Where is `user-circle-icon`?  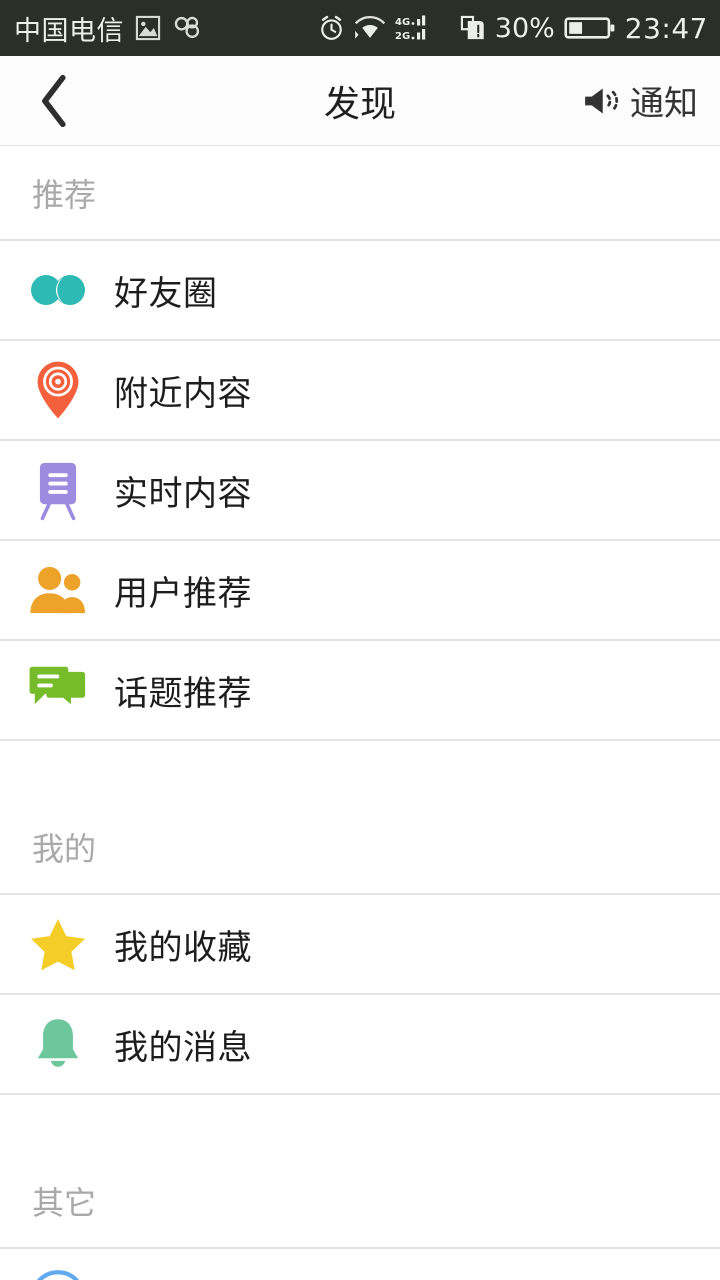 user-circle-icon is located at coordinates (58, 1272).